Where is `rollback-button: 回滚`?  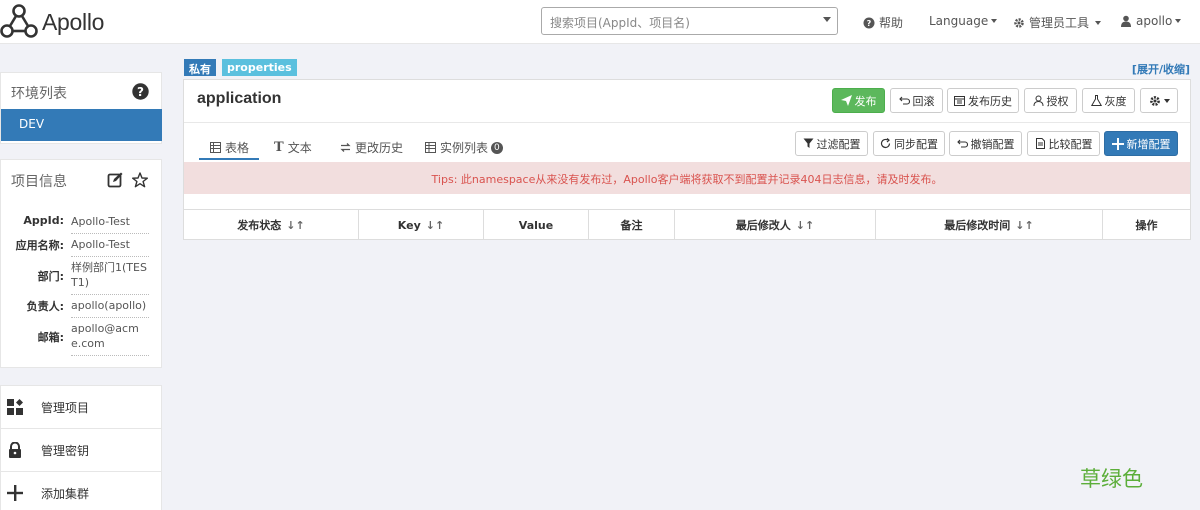 rollback-button: 回滚 is located at coordinates (916, 100).